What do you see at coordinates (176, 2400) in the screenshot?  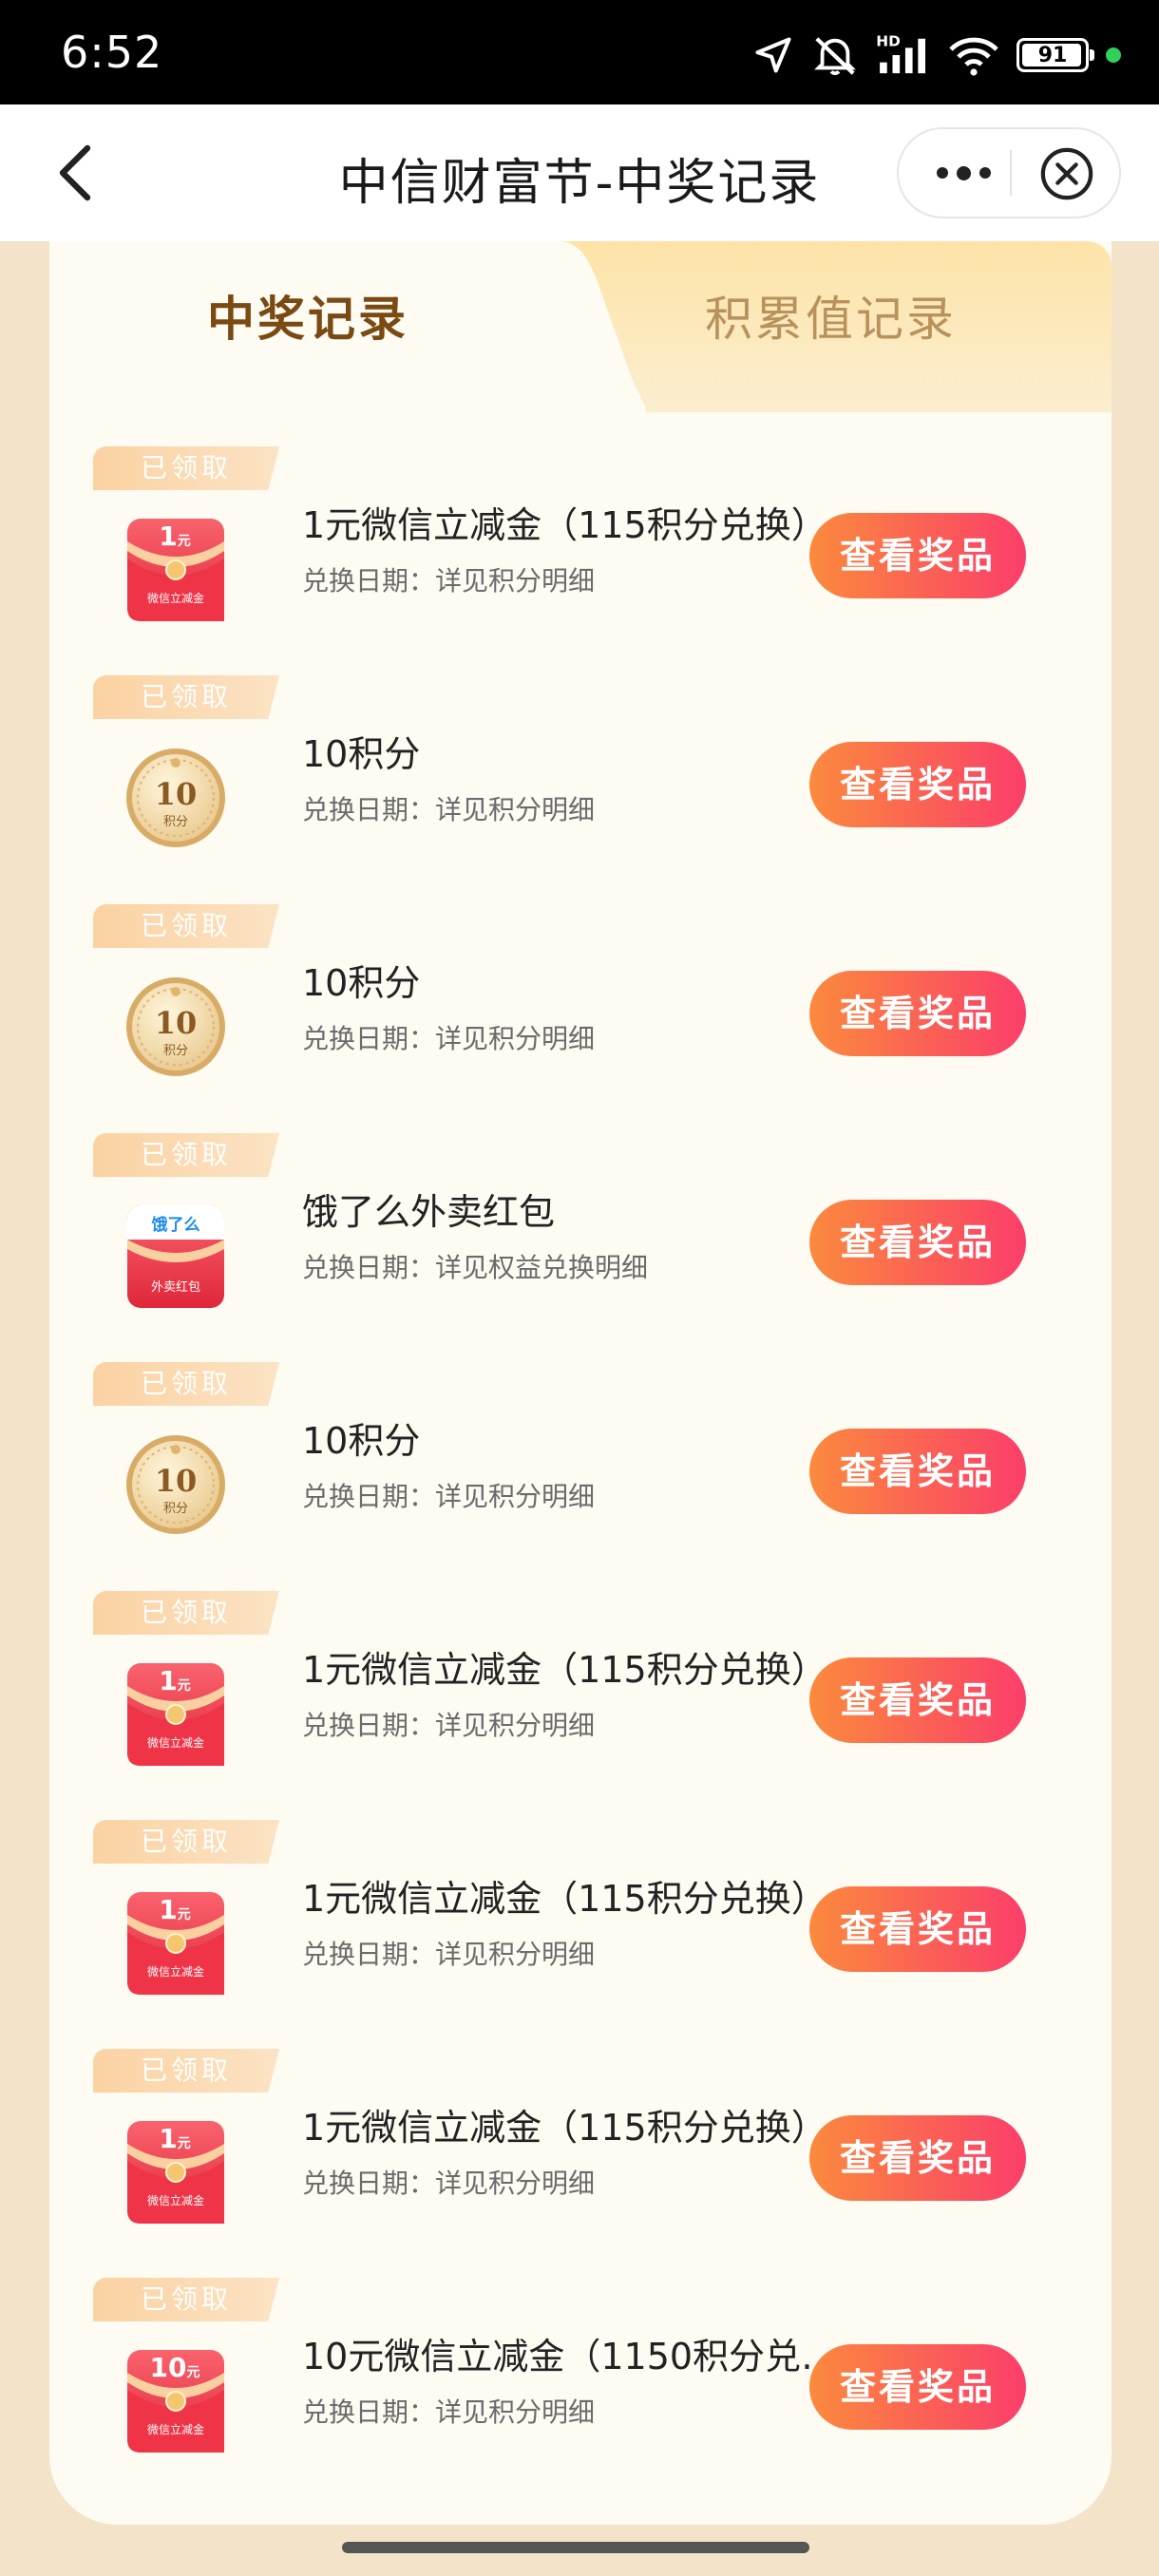 I see `wechat-red-envelope-icon: 10元 微信立减金` at bounding box center [176, 2400].